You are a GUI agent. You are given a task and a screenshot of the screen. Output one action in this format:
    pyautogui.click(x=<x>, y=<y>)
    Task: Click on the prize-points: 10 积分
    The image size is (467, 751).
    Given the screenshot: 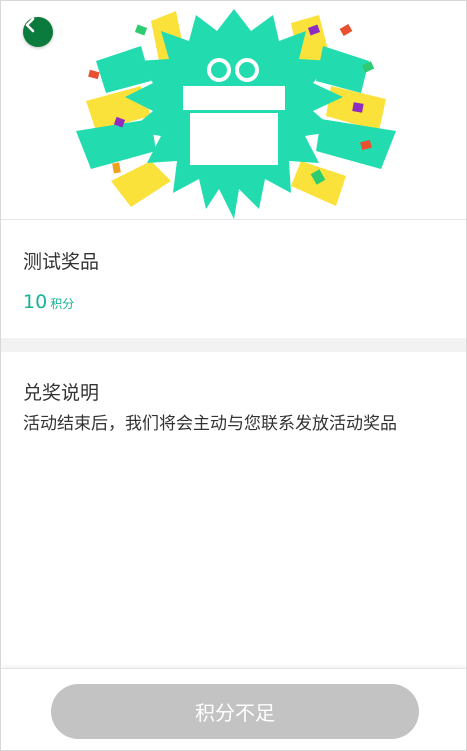 What is the action you would take?
    pyautogui.click(x=48, y=302)
    